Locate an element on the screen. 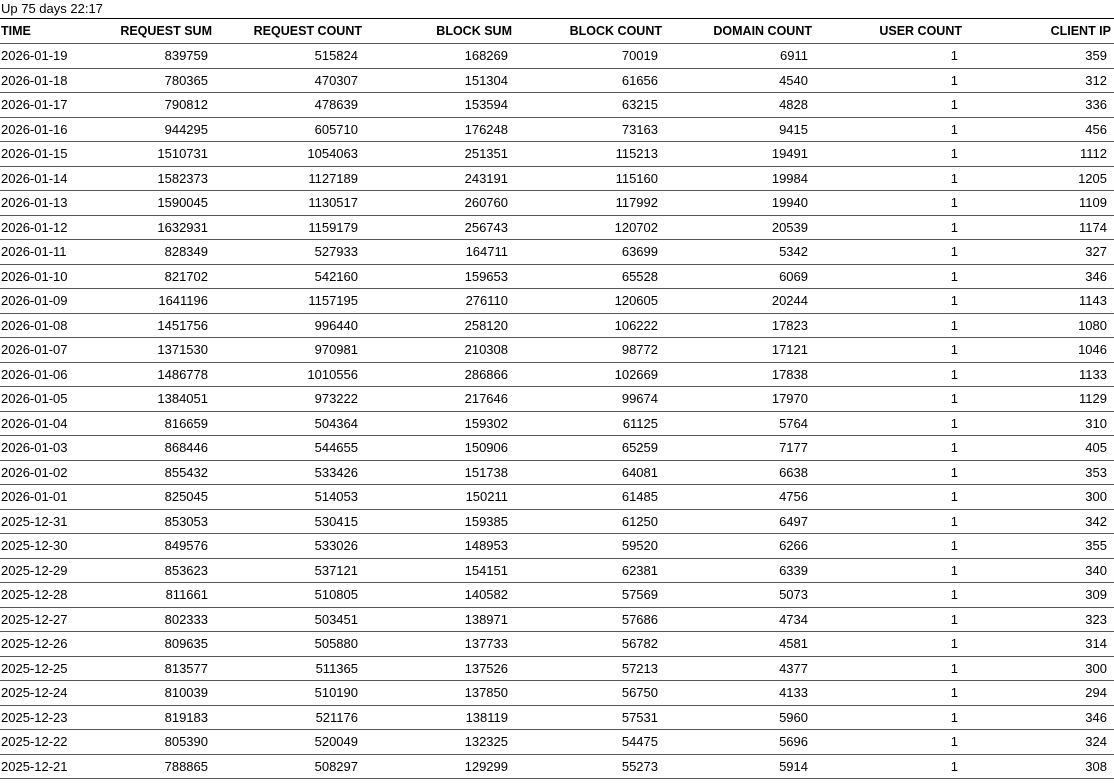 The width and height of the screenshot is (1114, 784). cell-block-sum: 148953 is located at coordinates (440, 546).